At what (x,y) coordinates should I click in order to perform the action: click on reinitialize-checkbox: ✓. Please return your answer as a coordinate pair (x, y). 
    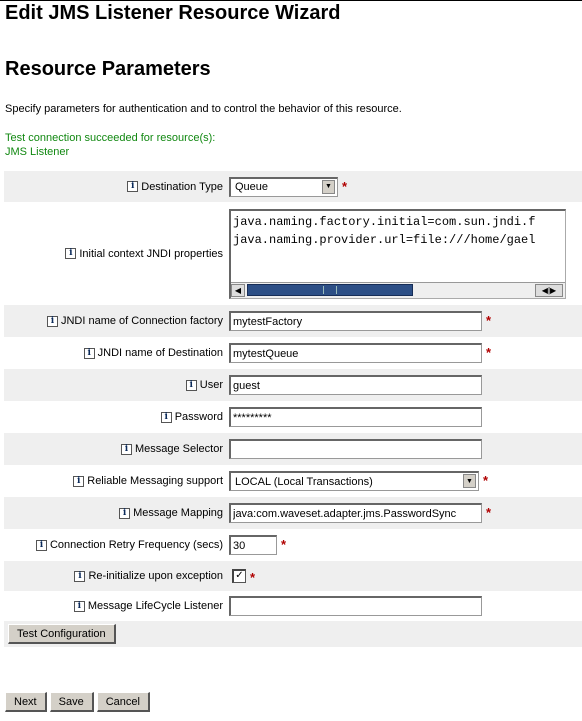
    Looking at the image, I should click on (239, 576).